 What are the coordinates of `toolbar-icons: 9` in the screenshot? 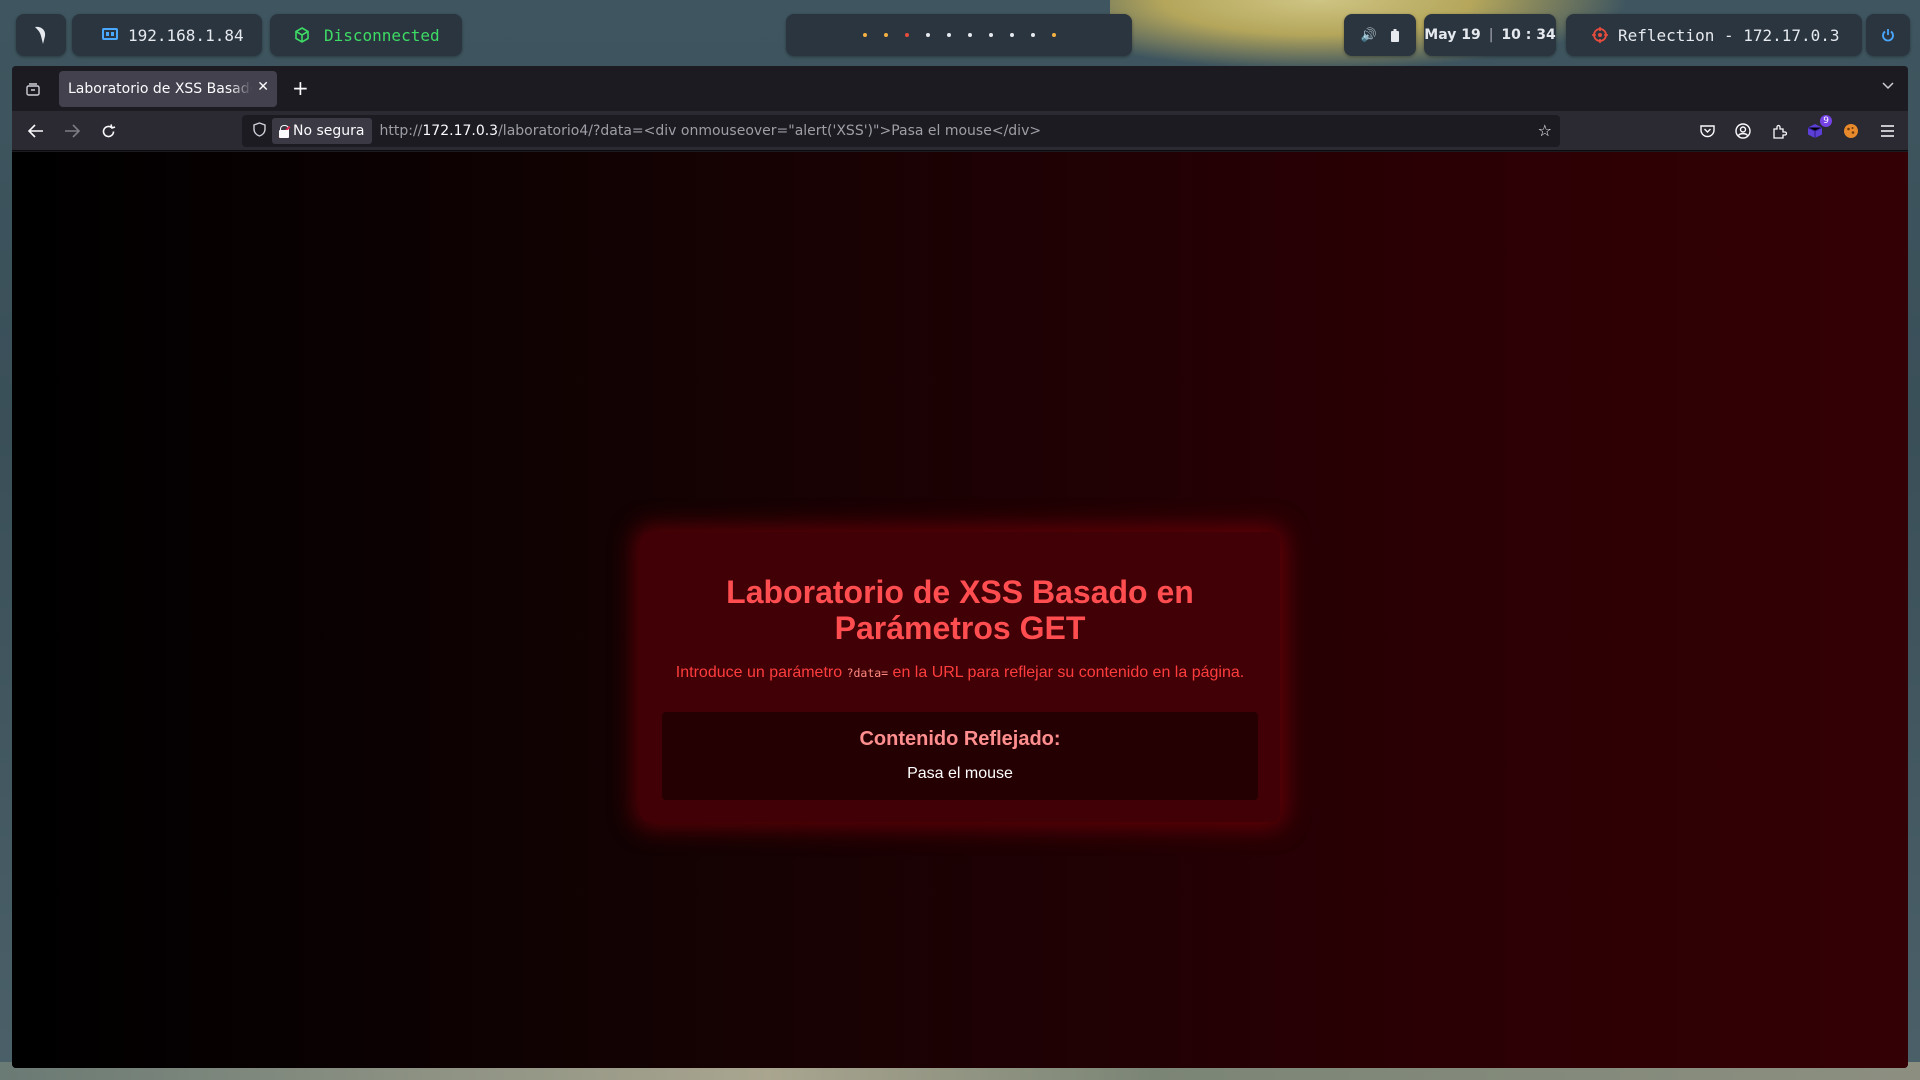 It's located at (1797, 131).